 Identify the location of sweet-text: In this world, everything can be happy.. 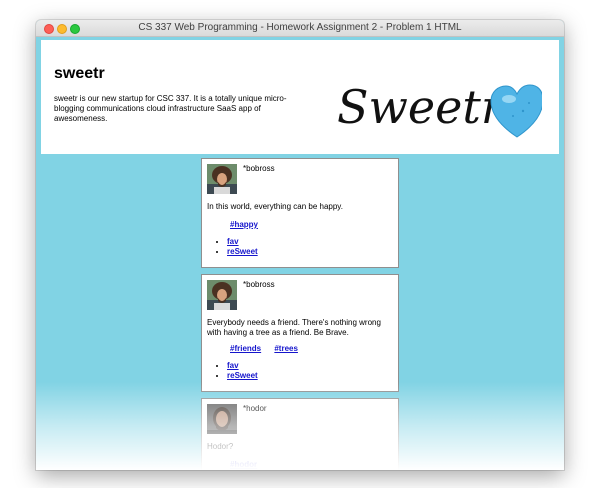
(275, 206).